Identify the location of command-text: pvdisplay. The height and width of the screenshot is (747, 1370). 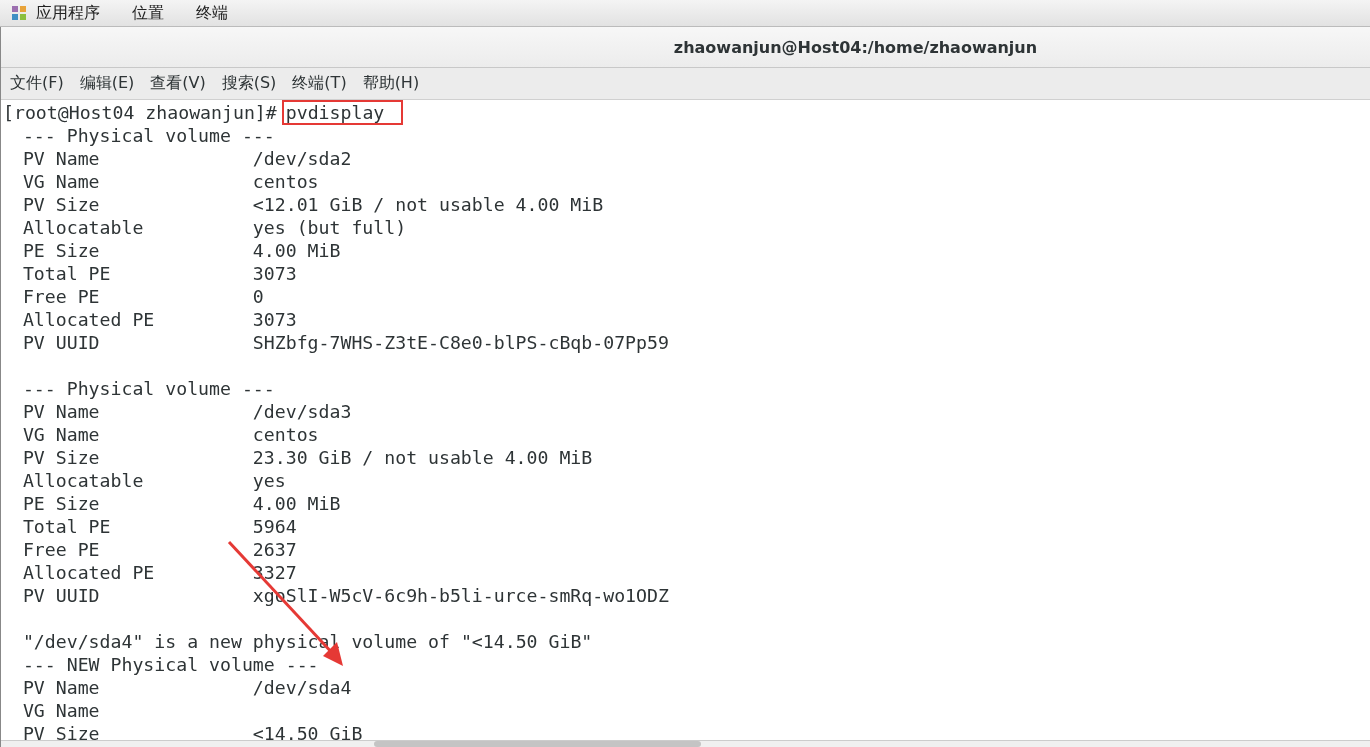
(342, 112).